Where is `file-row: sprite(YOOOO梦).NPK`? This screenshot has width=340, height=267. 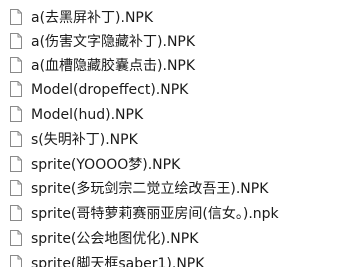 file-row: sprite(YOOOO梦).NPK is located at coordinates (170, 165).